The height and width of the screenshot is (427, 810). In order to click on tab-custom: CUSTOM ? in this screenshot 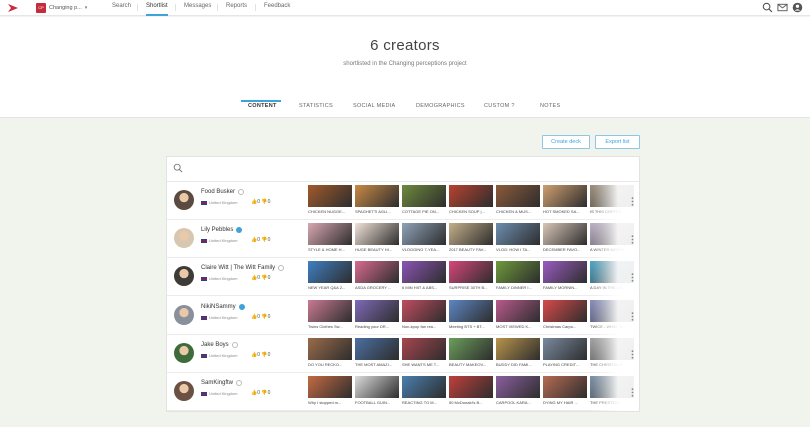, I will do `click(499, 106)`.